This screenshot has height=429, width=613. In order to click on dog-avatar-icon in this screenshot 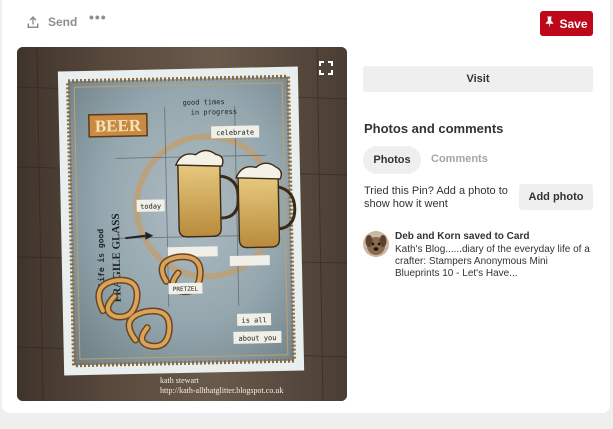, I will do `click(376, 244)`.